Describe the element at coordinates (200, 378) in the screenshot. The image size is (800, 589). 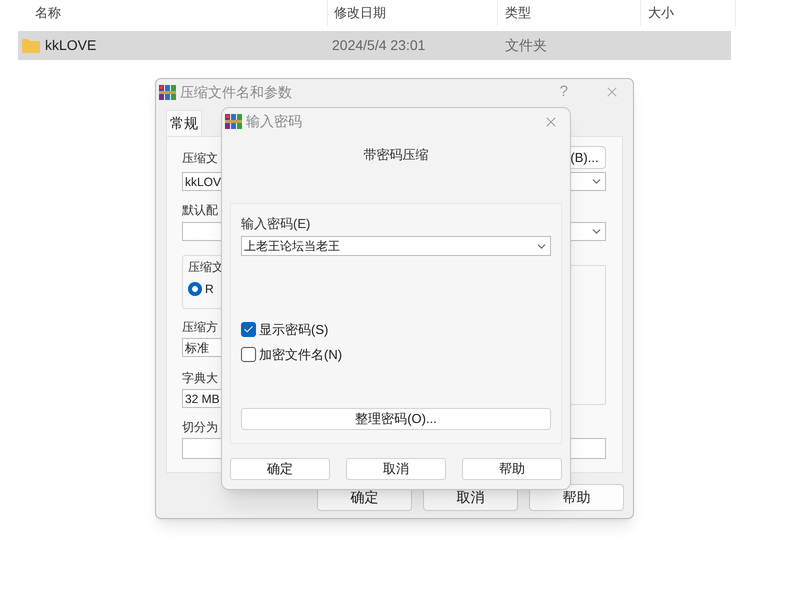
I see `field-label: 字典大` at that location.